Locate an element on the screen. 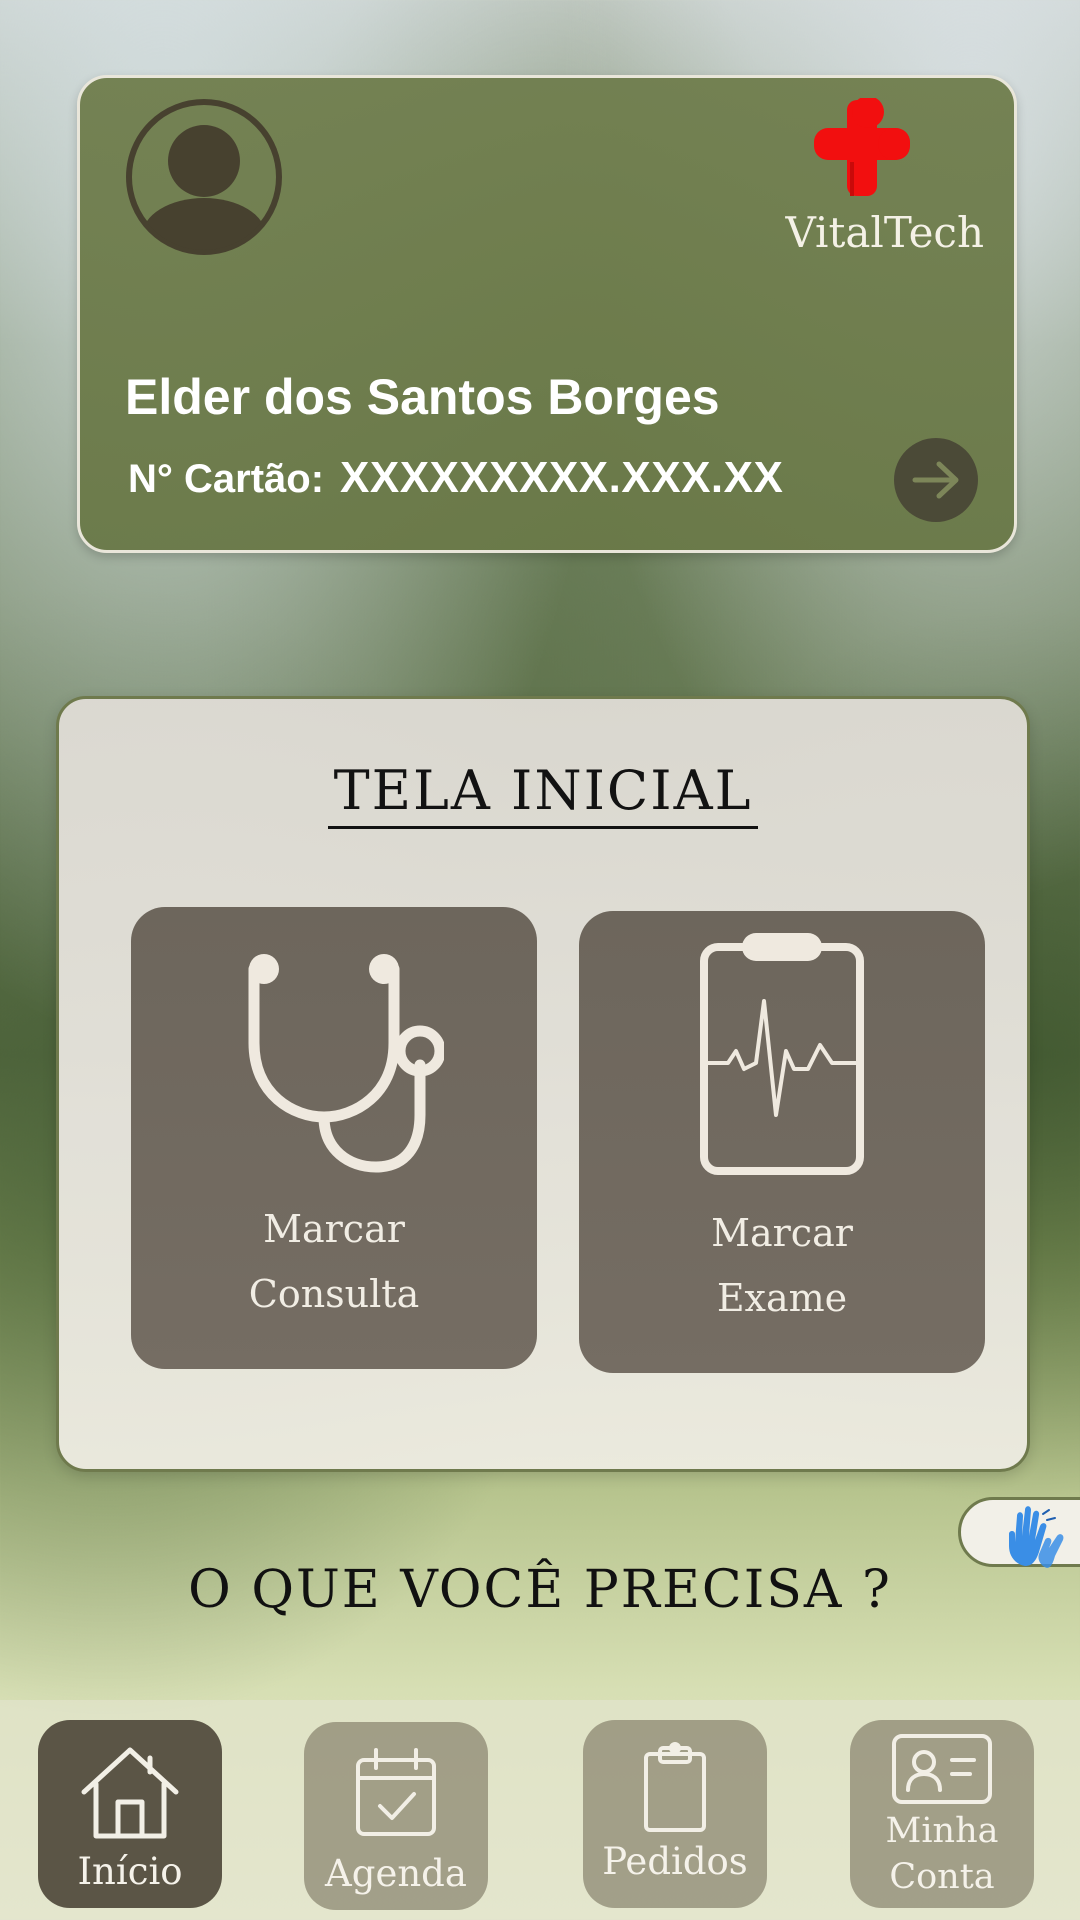 This screenshot has width=1080, height=1920. calendar-check-icon is located at coordinates (396, 1792).